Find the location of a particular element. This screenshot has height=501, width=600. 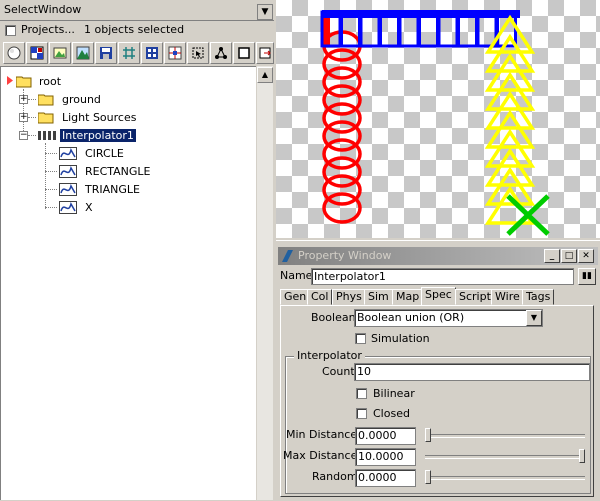

collapse-interpolator-icon: − is located at coordinates (23, 135).